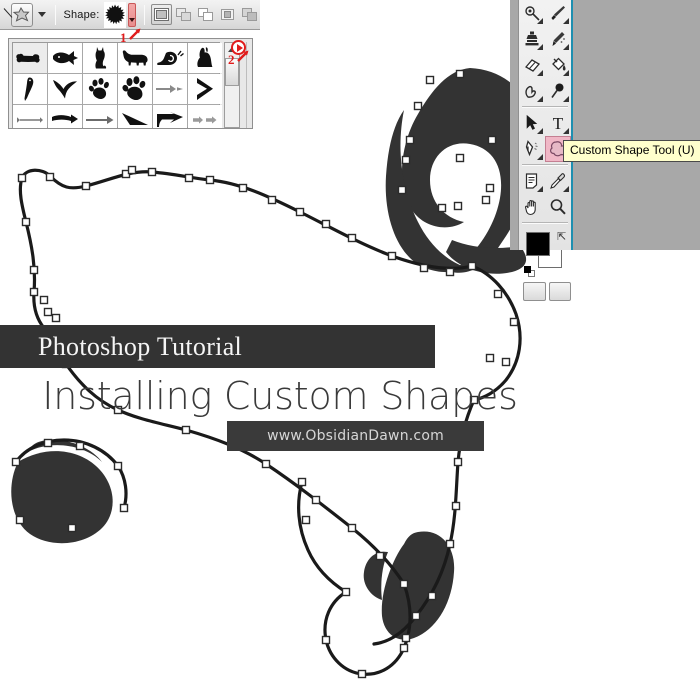  Describe the element at coordinates (558, 181) in the screenshot. I see `eyedropper-tool` at that location.